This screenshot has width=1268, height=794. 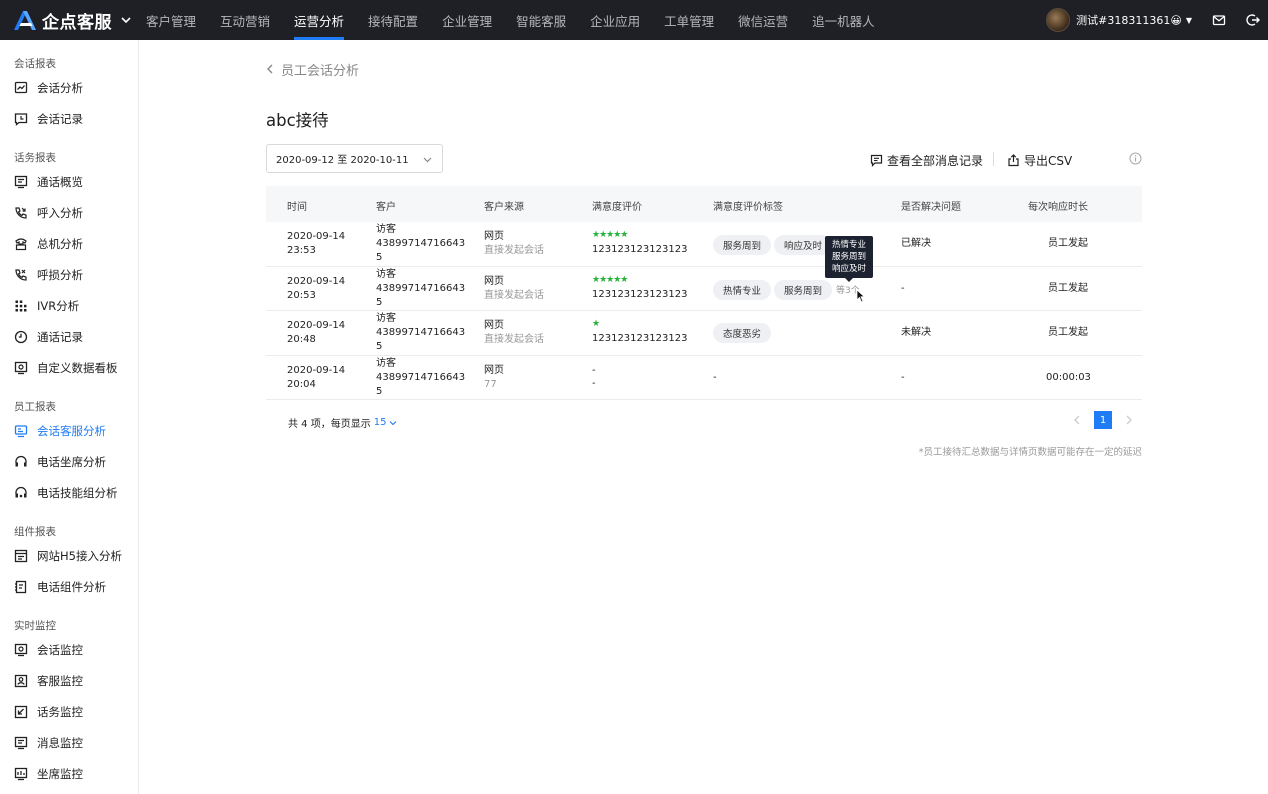 What do you see at coordinates (541, 20) in the screenshot?
I see `nav-smart-service: 智能客服` at bounding box center [541, 20].